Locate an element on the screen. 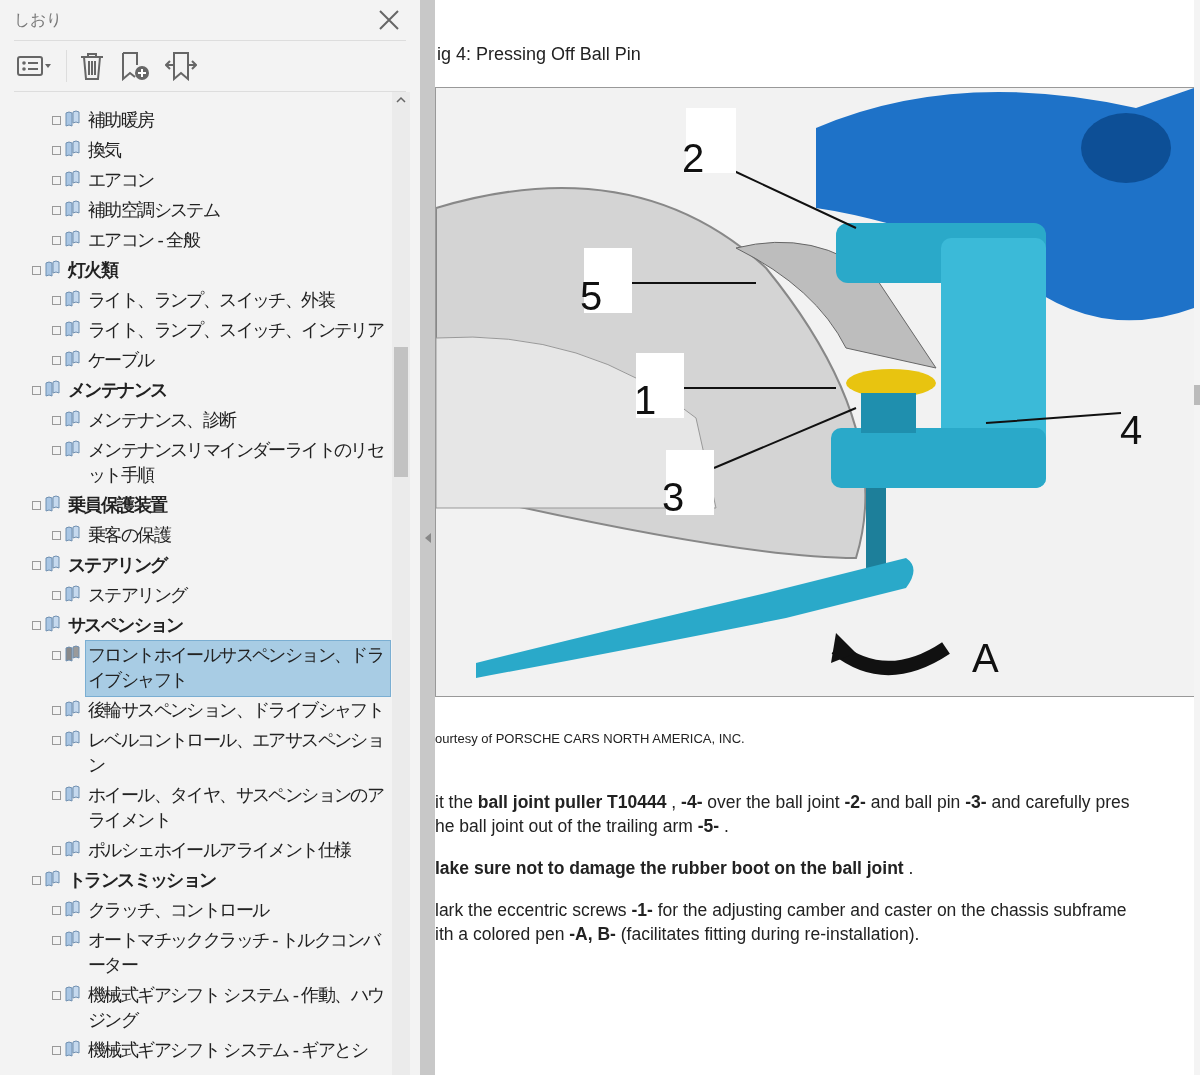  callout-label: 2 is located at coordinates (693, 158).